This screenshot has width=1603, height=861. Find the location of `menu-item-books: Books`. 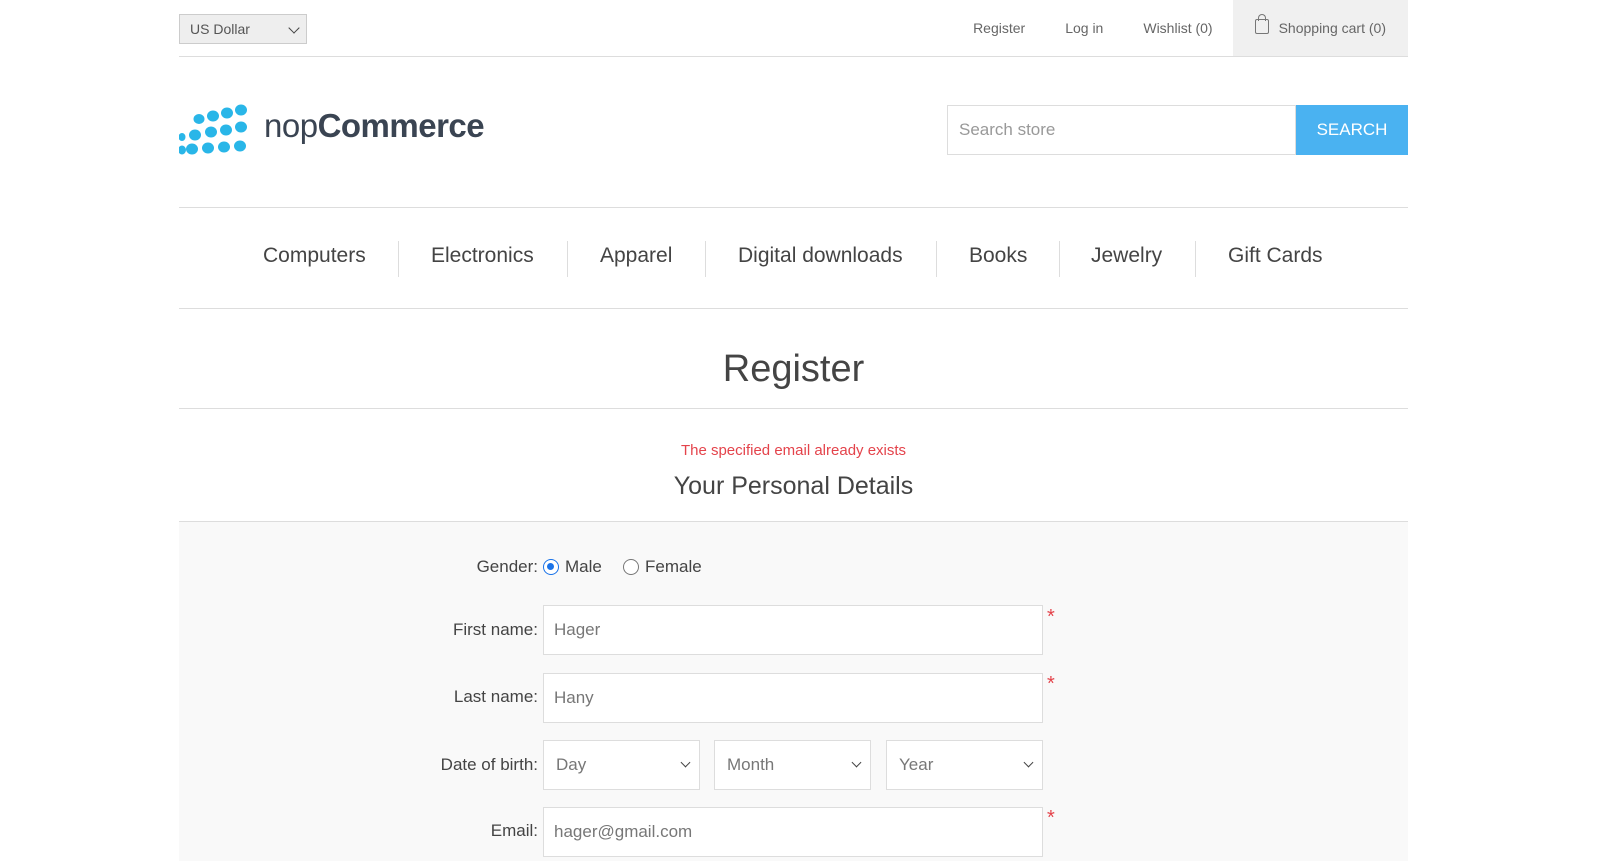

menu-item-books: Books is located at coordinates (998, 256).